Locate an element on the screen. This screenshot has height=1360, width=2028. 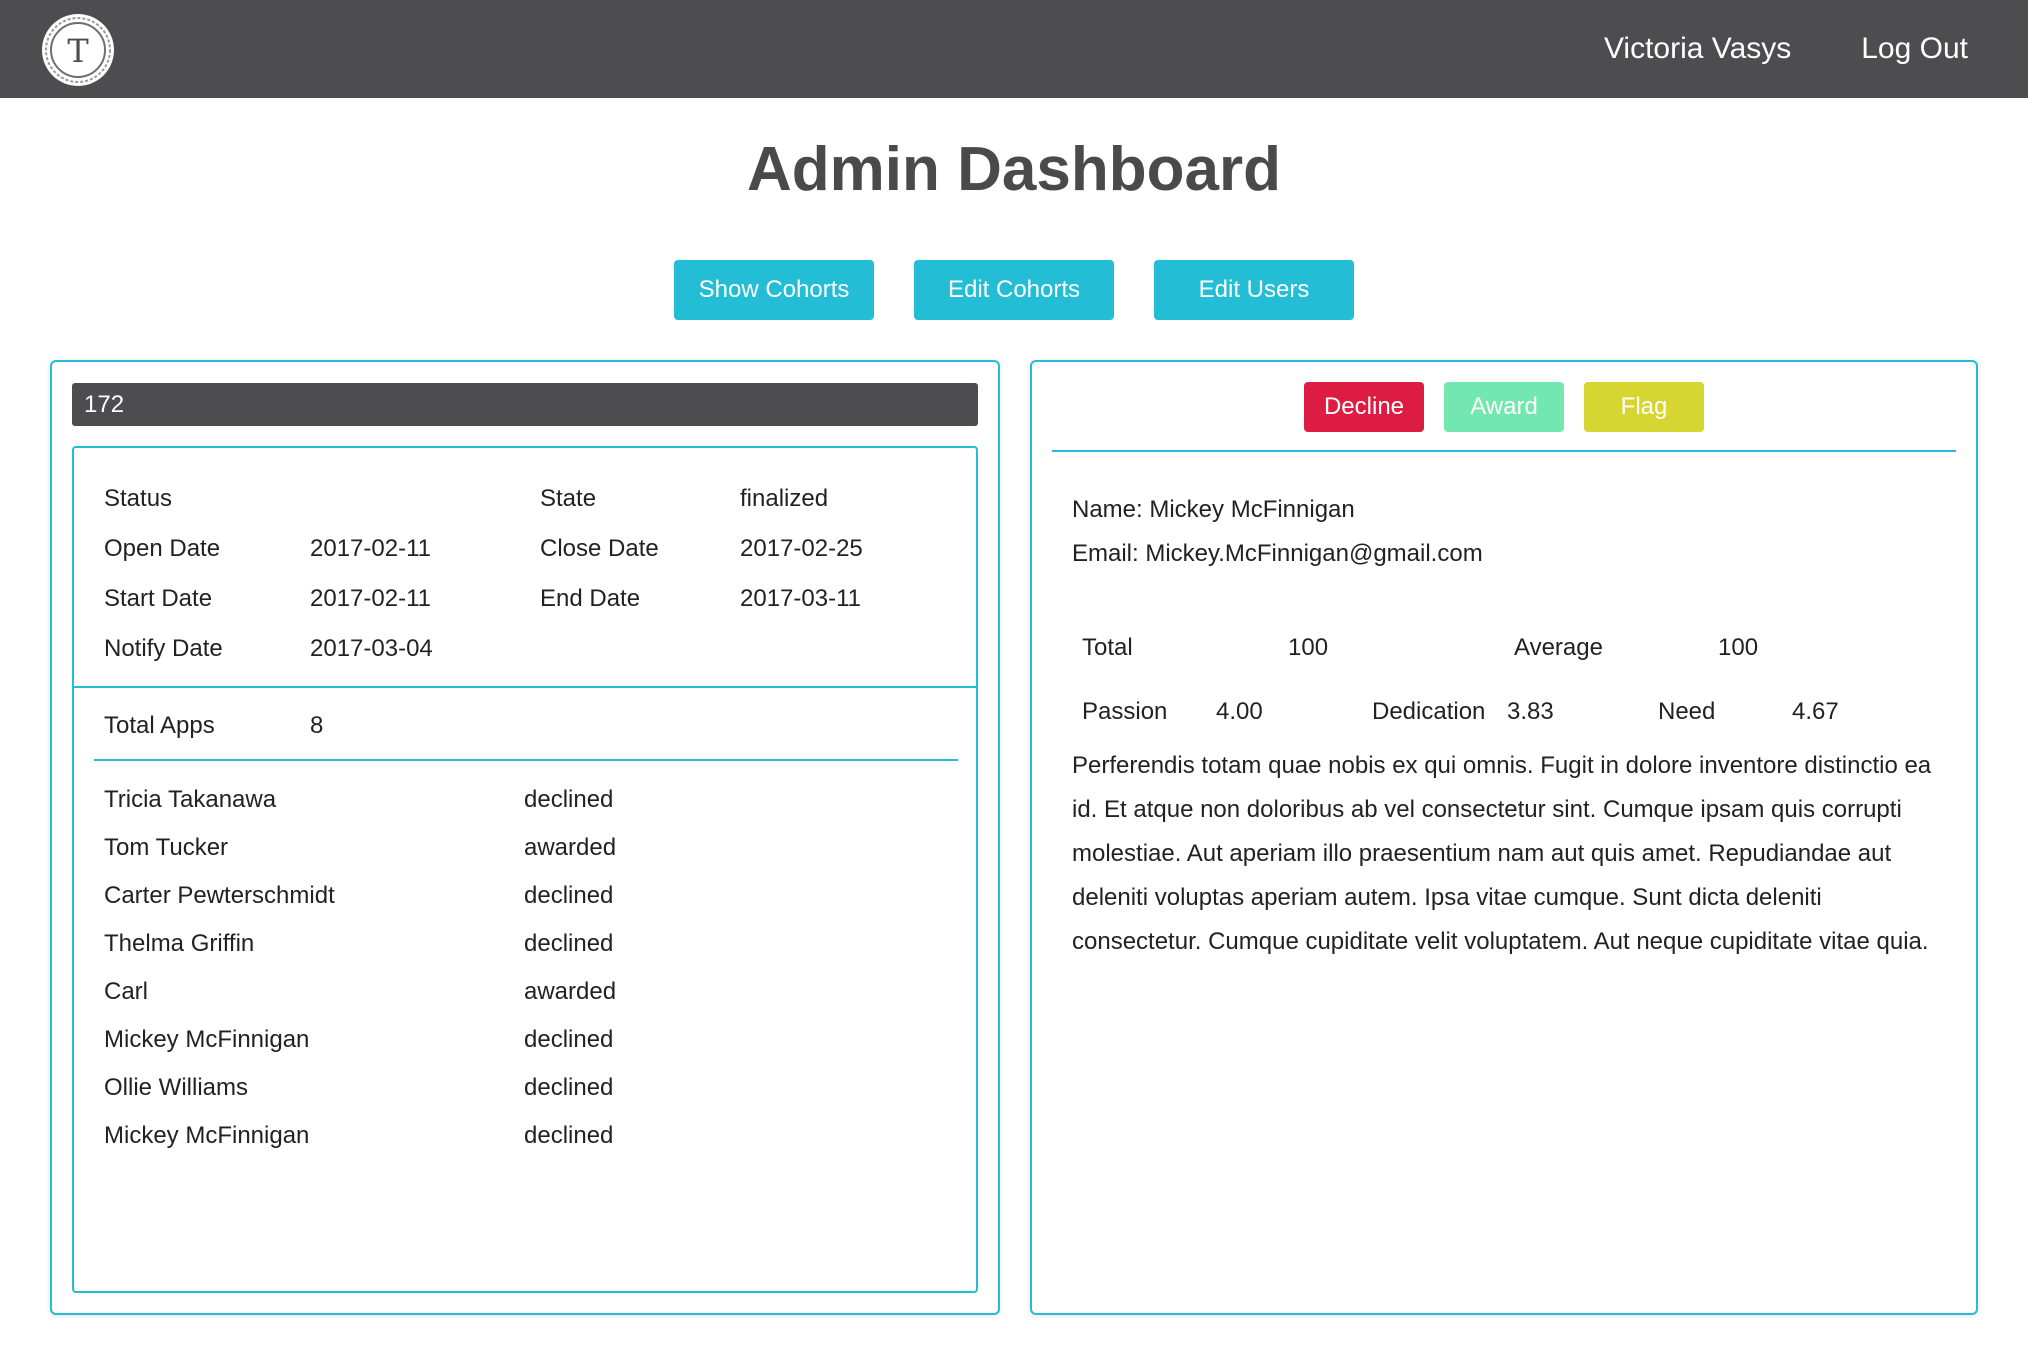
section-divider is located at coordinates (525, 687).